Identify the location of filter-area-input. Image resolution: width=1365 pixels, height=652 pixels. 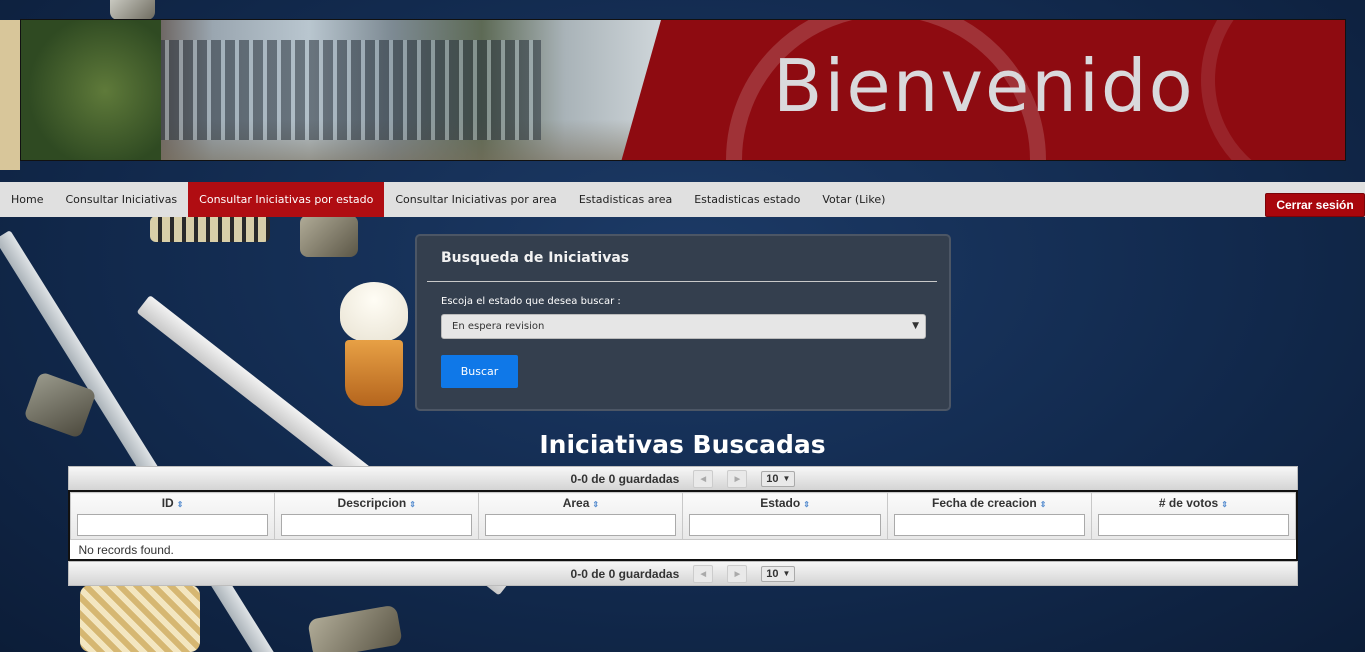
(581, 525).